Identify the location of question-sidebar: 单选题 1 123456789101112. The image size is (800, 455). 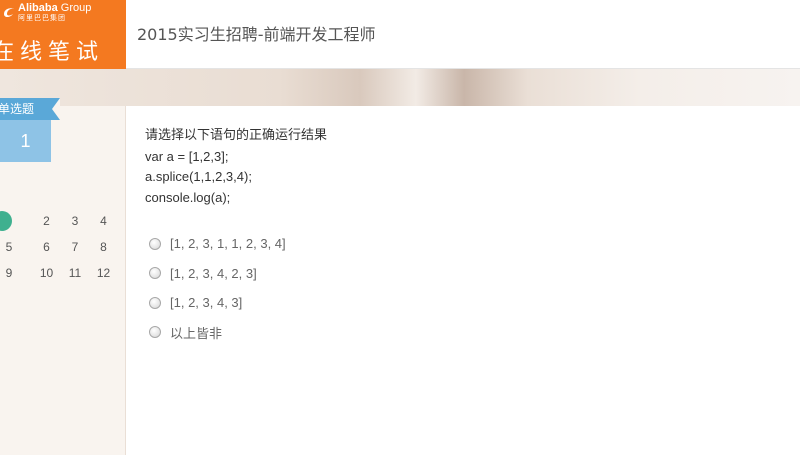
(63, 276).